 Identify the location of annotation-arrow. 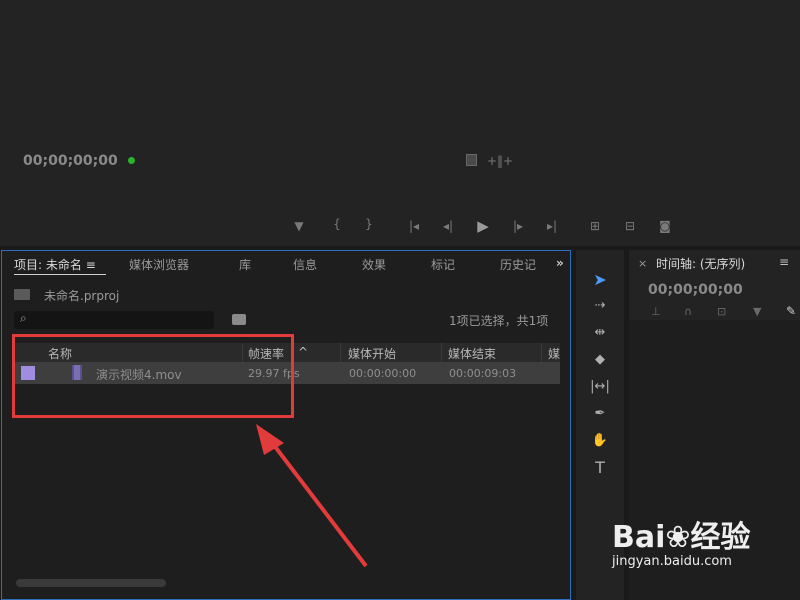
(312, 496).